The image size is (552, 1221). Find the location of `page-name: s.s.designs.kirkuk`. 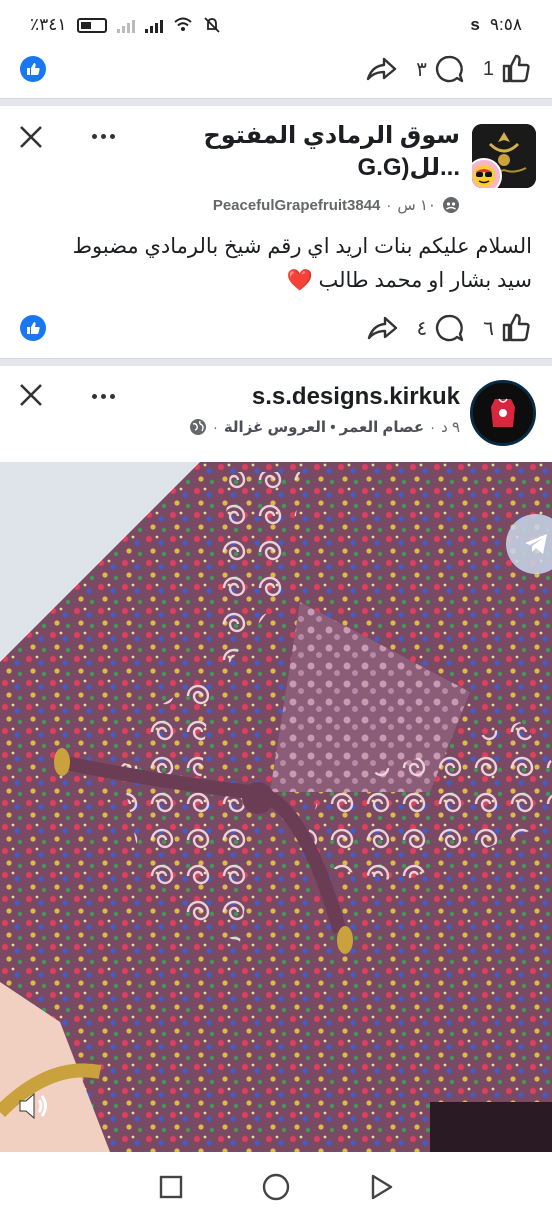

page-name: s.s.designs.kirkuk is located at coordinates (356, 397).